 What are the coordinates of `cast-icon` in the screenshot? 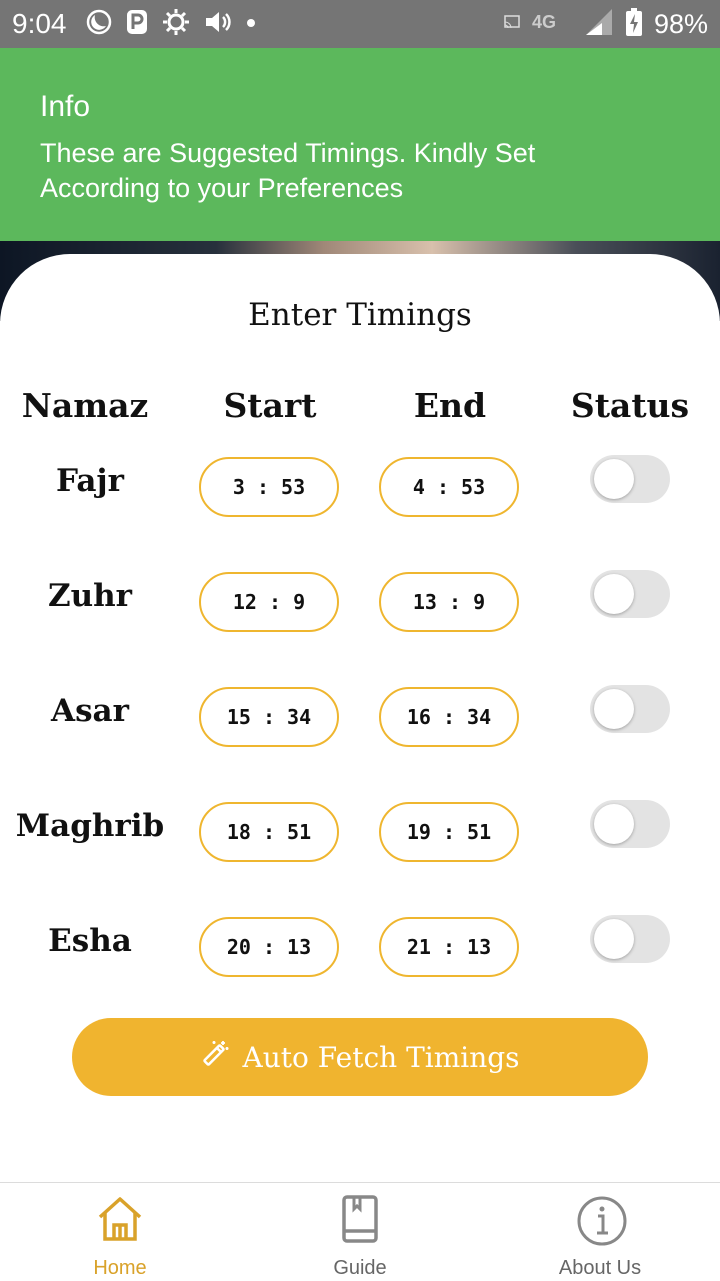 It's located at (512, 24).